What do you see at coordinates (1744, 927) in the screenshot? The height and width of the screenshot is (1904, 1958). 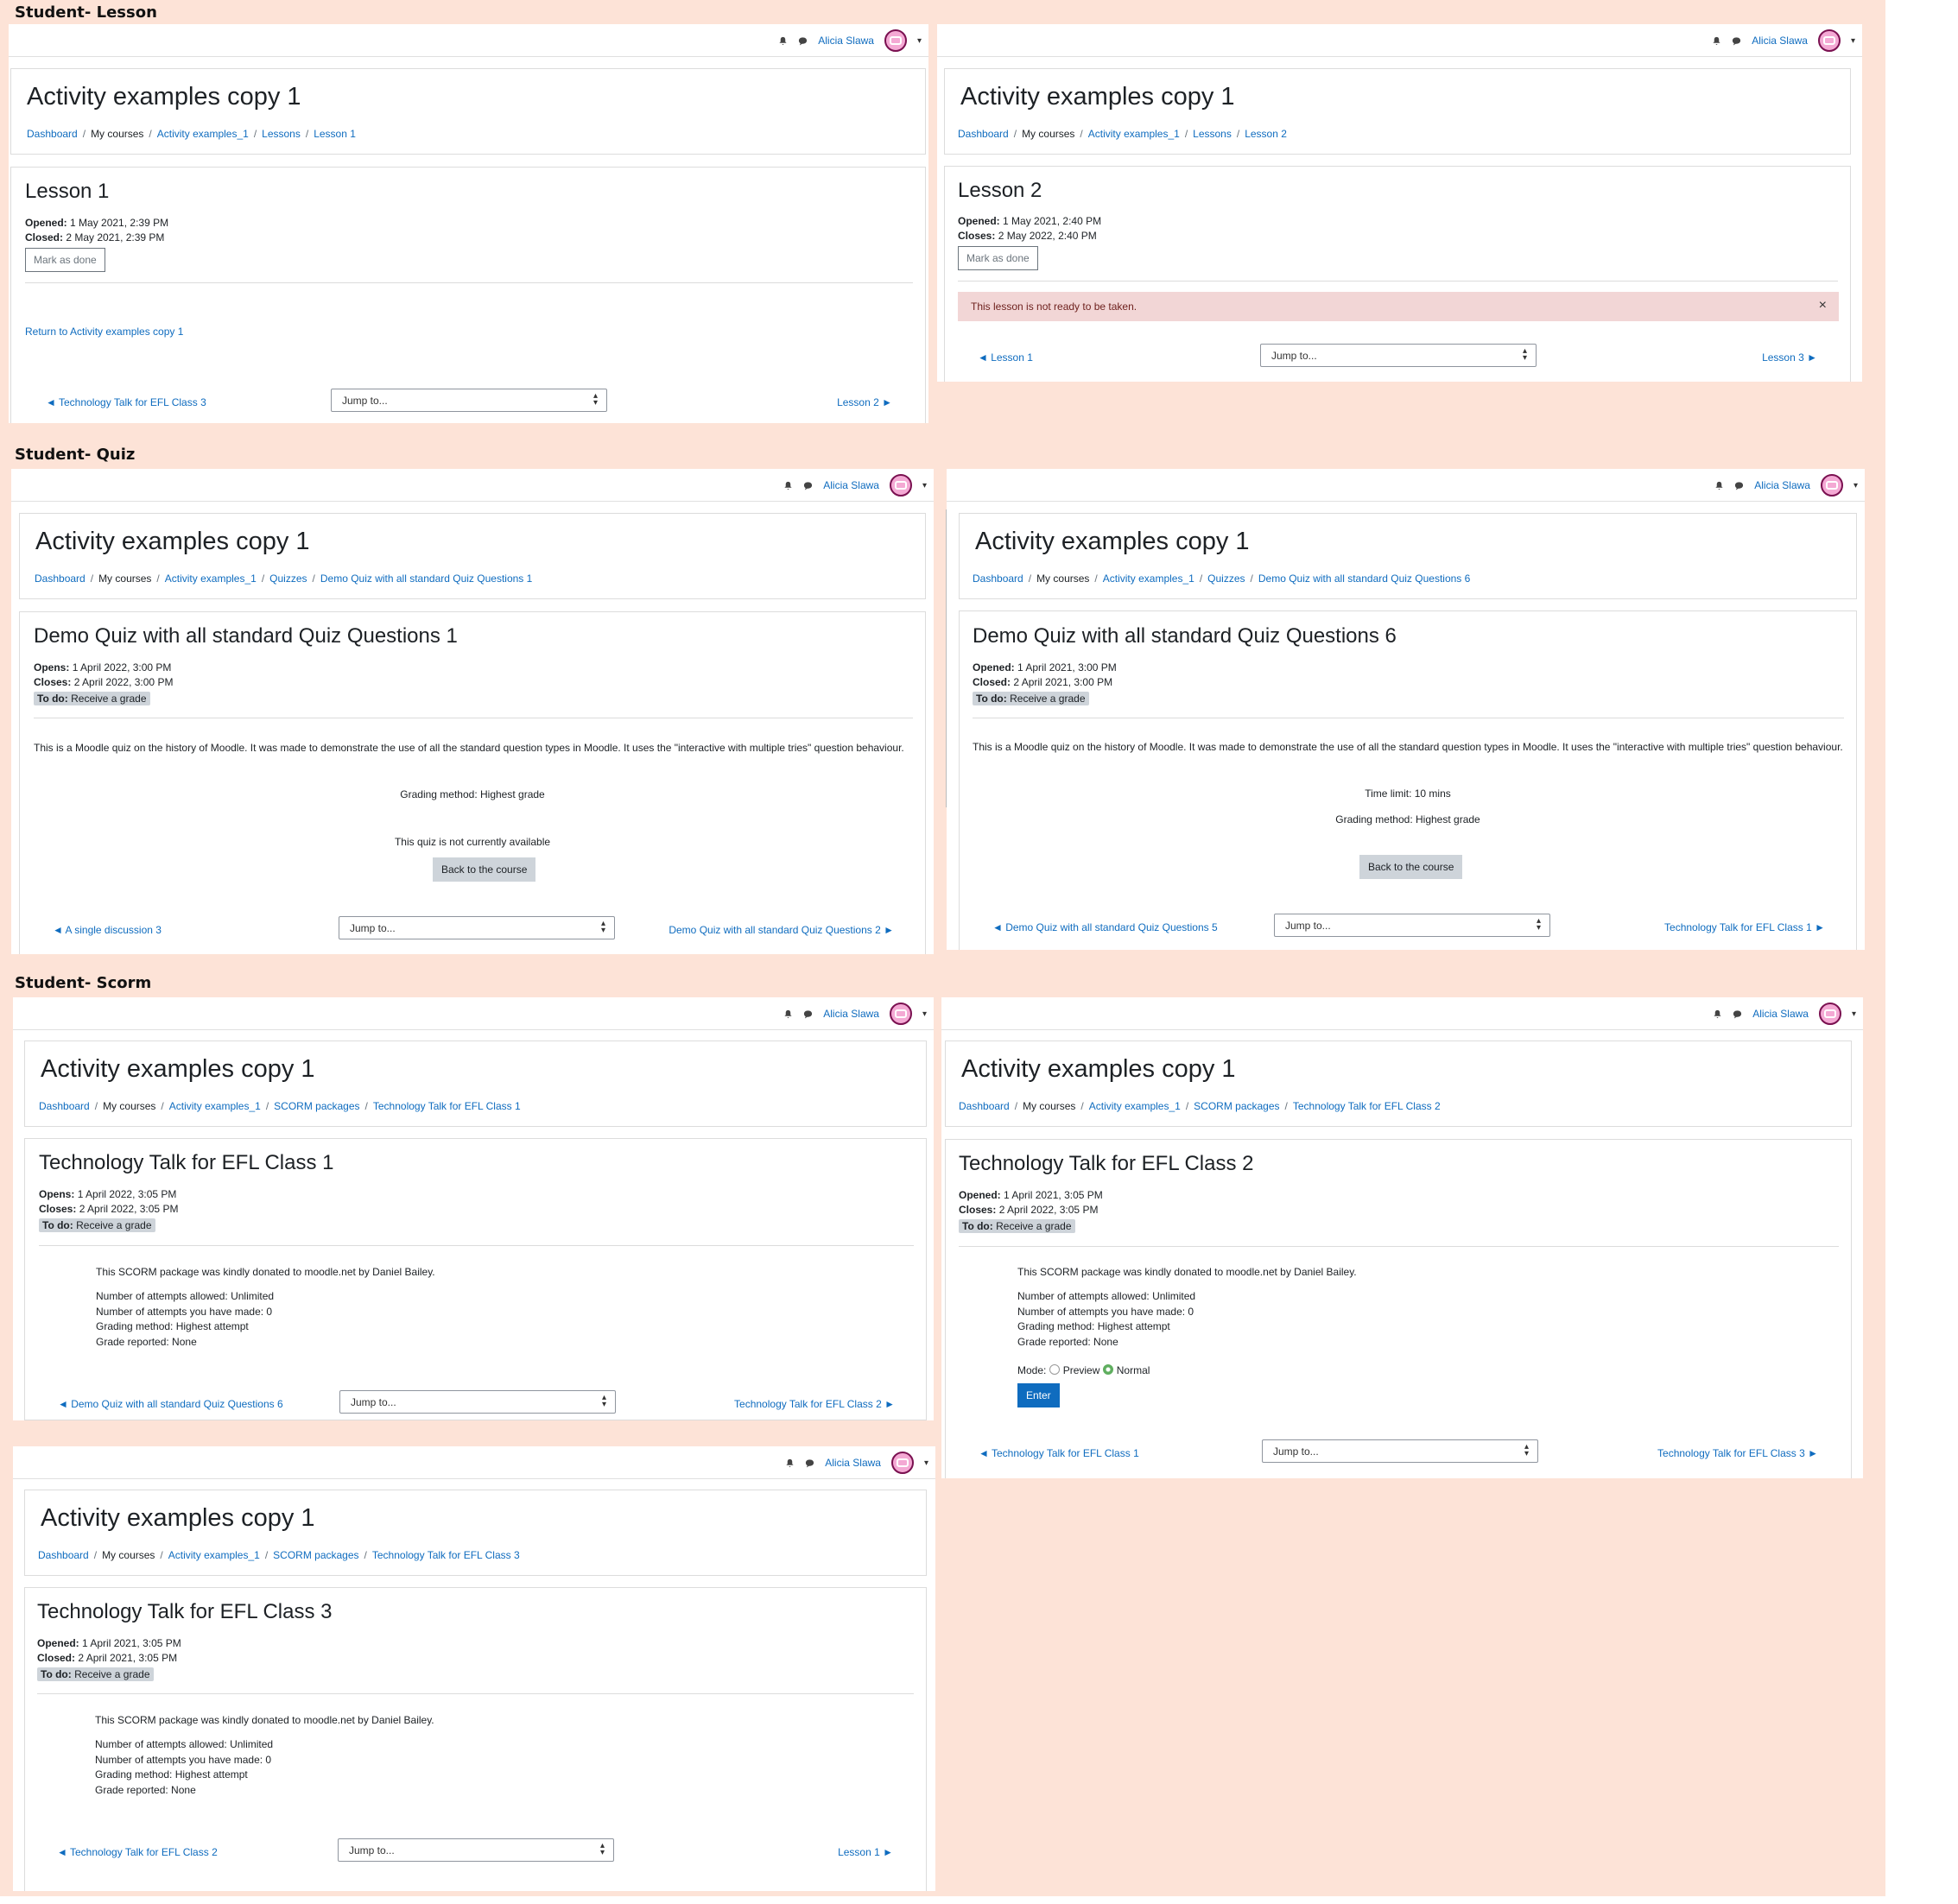 I see `next-activity-link: Technology Talk for EFL Class 1 ►` at bounding box center [1744, 927].